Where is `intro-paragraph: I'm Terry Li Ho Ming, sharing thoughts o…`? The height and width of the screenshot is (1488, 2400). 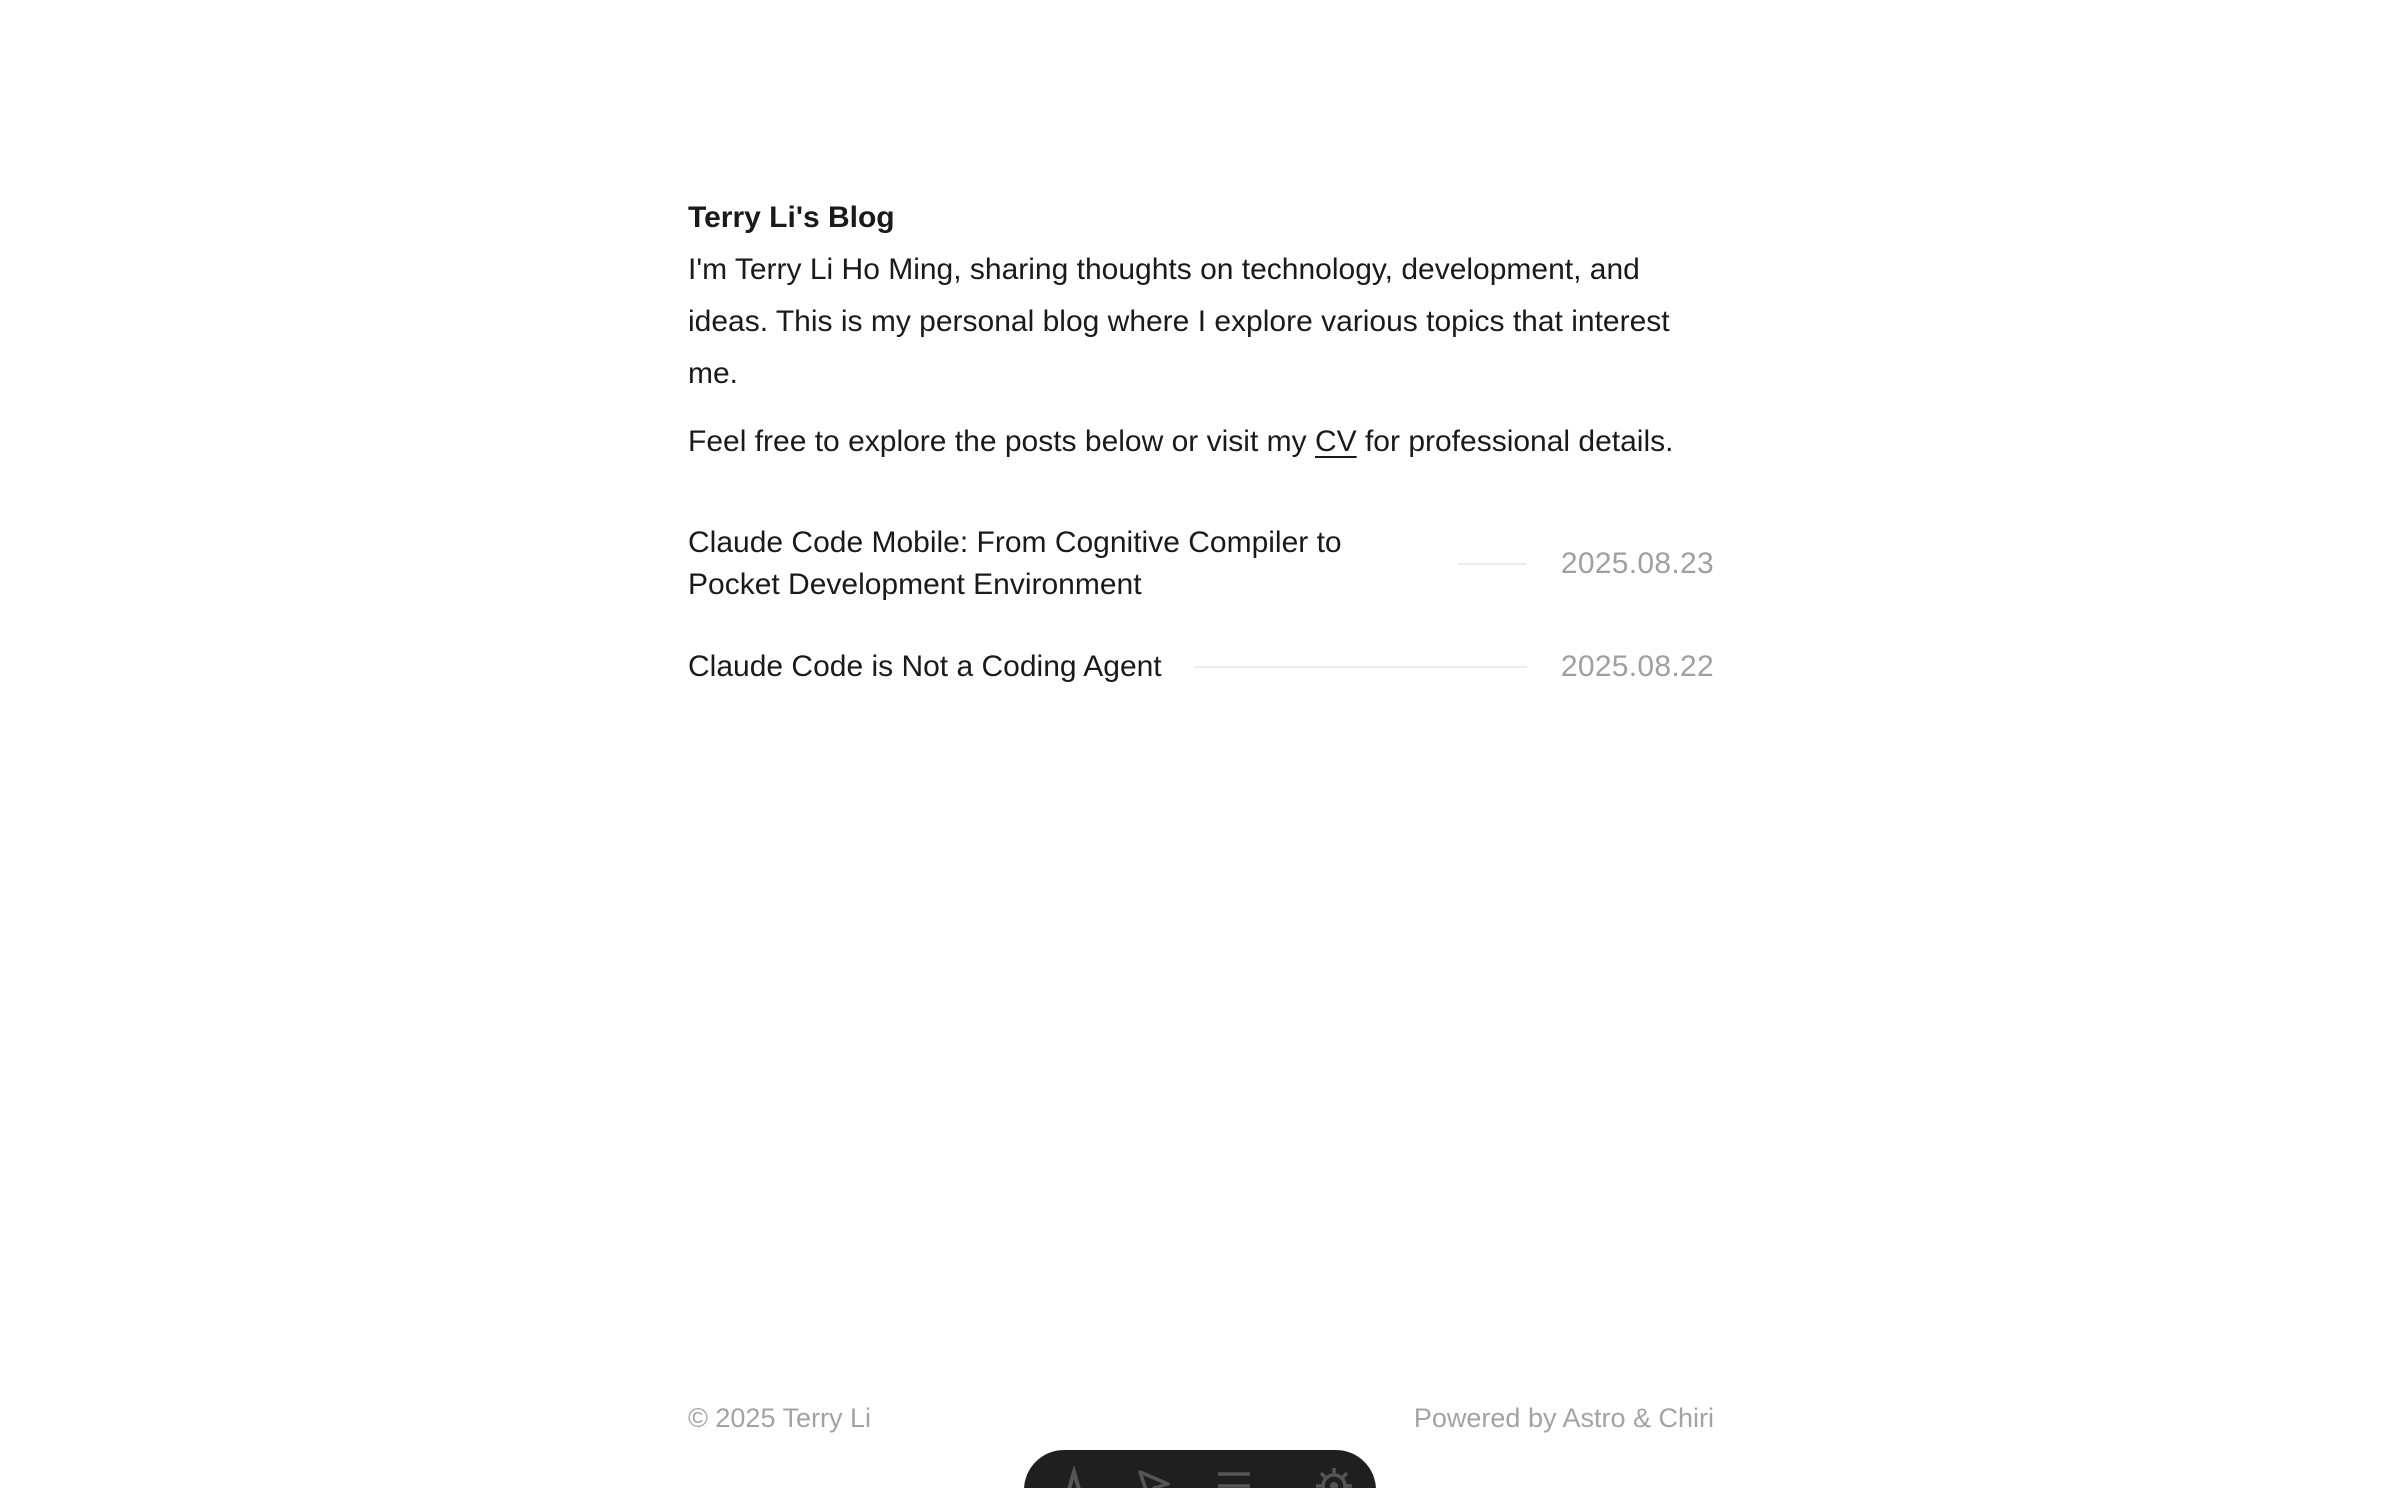 intro-paragraph: I'm Terry Li Ho Ming, sharing thoughts o… is located at coordinates (1179, 321).